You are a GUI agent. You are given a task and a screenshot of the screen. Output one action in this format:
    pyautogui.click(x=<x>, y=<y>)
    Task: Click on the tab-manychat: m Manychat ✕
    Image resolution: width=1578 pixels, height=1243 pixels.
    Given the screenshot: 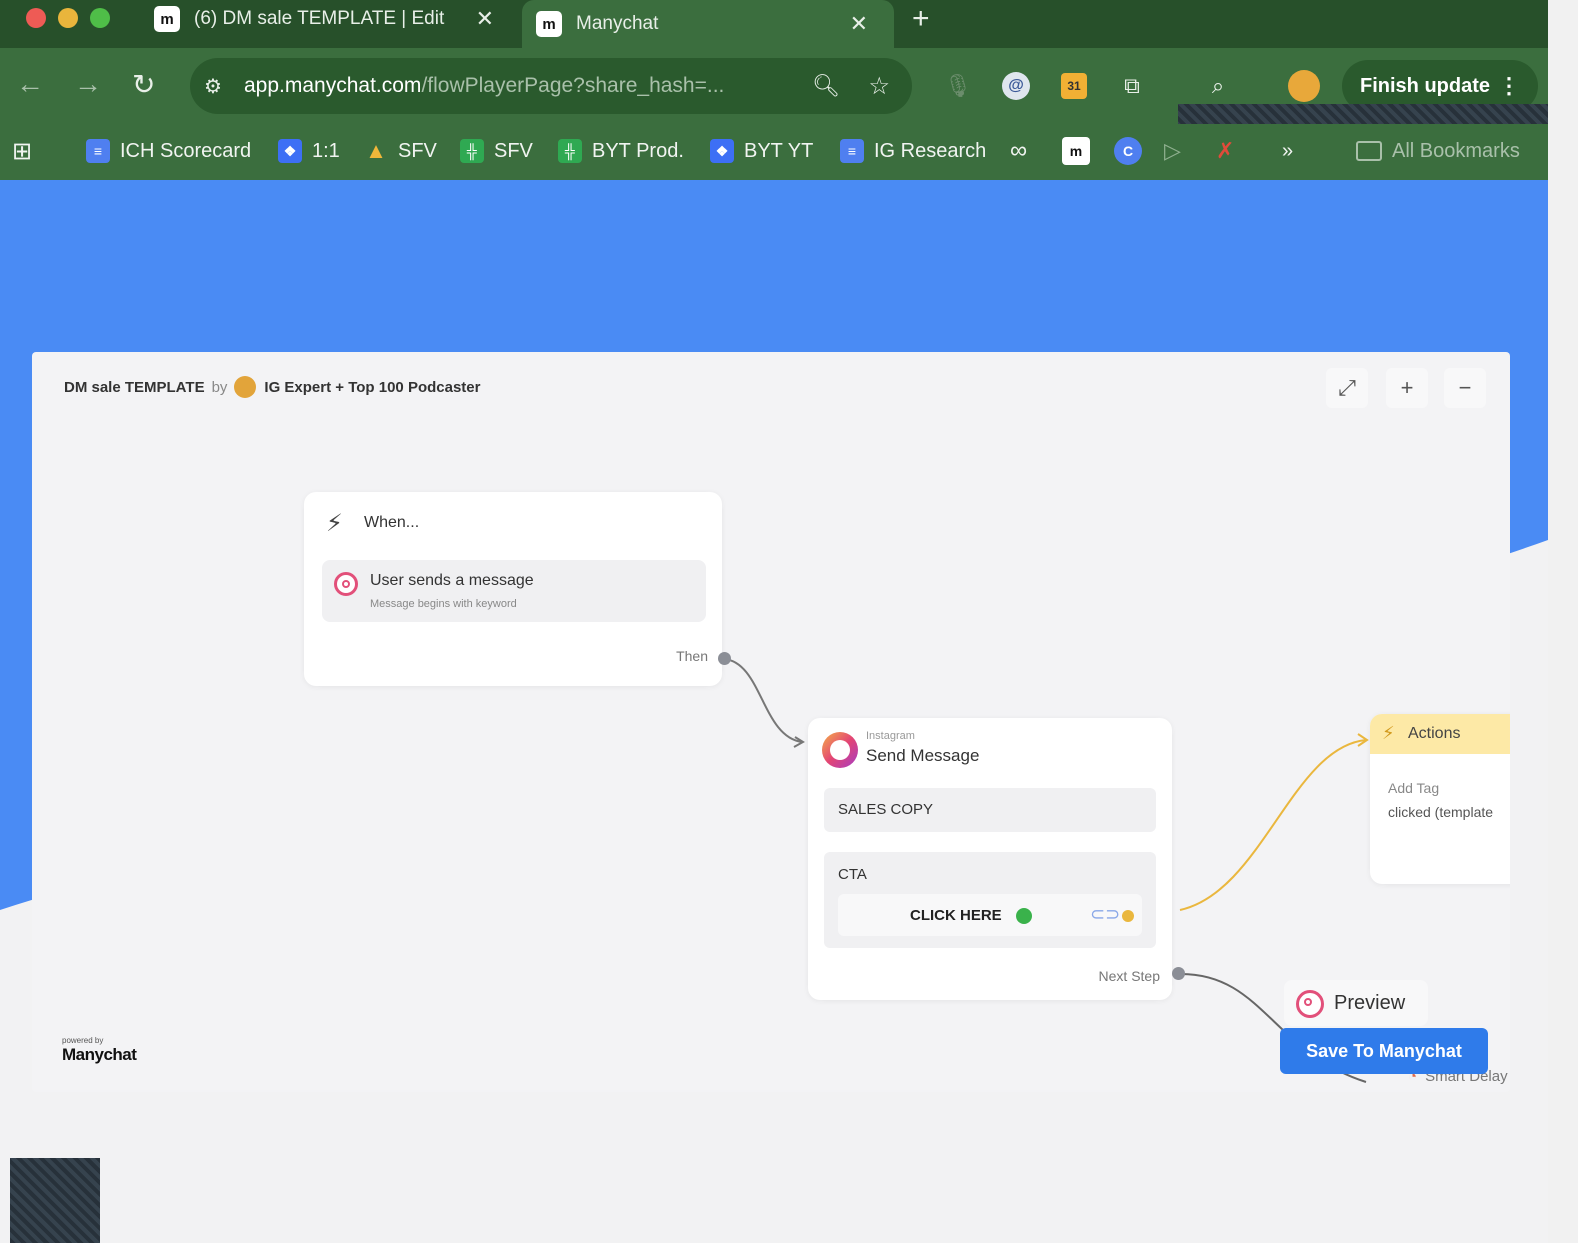 What is the action you would take?
    pyautogui.click(x=708, y=24)
    